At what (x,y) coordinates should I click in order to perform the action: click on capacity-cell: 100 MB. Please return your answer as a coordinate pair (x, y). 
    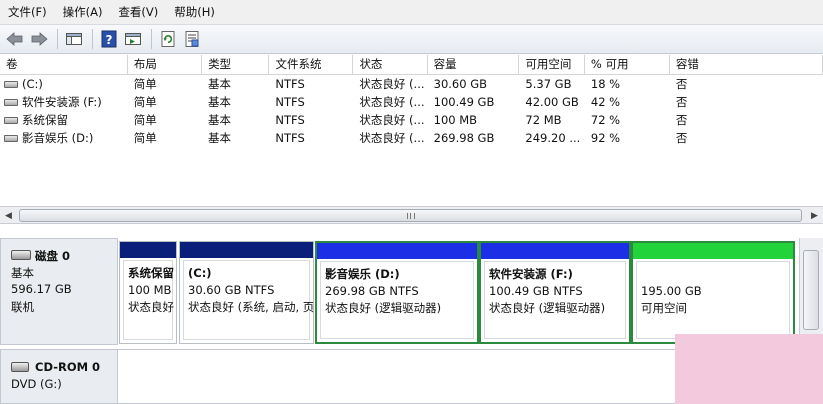
    Looking at the image, I should click on (455, 120).